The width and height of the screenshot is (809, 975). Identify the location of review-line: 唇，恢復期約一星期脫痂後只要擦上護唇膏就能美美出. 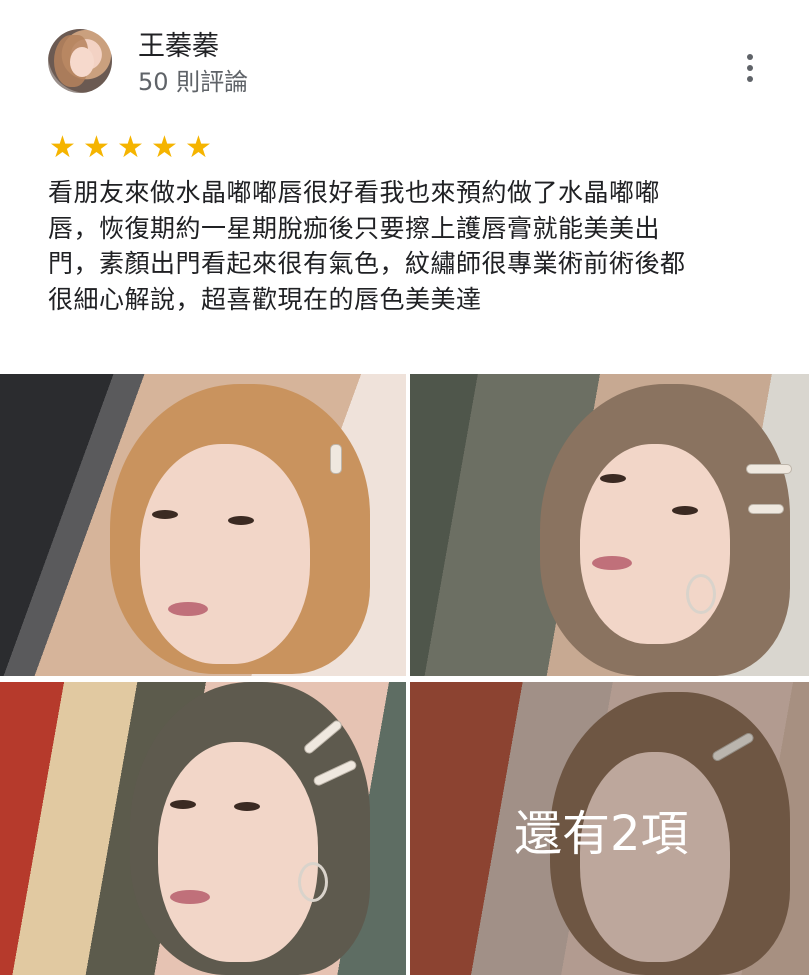
(354, 228).